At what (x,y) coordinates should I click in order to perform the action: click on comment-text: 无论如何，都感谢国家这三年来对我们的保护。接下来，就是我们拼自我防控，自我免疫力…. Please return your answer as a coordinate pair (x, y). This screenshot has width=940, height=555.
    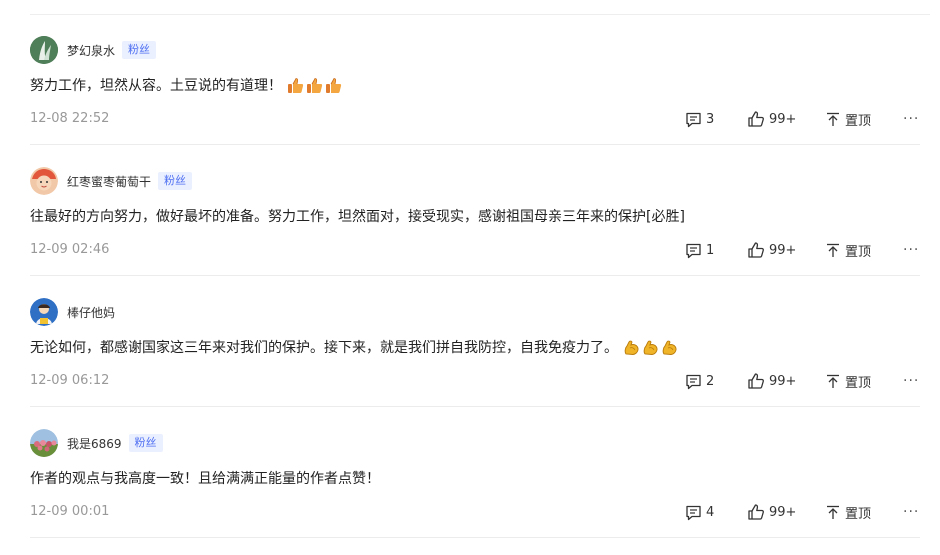
    Looking at the image, I should click on (324, 348).